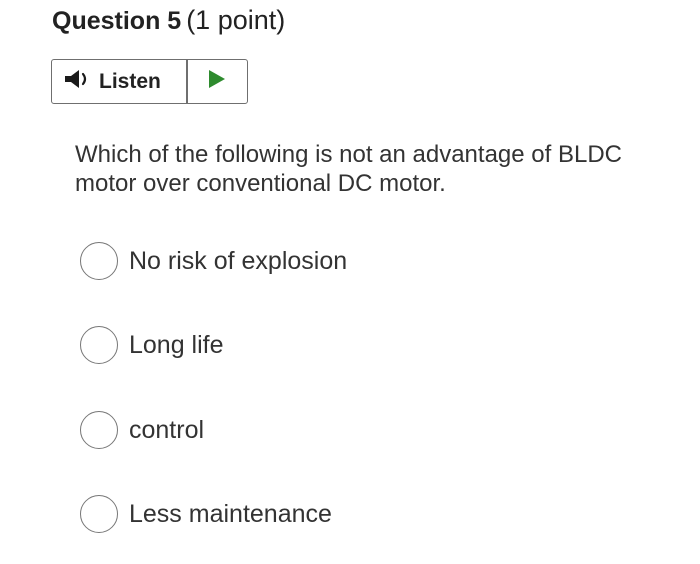  Describe the element at coordinates (77, 81) in the screenshot. I see `speaker-icon` at that location.